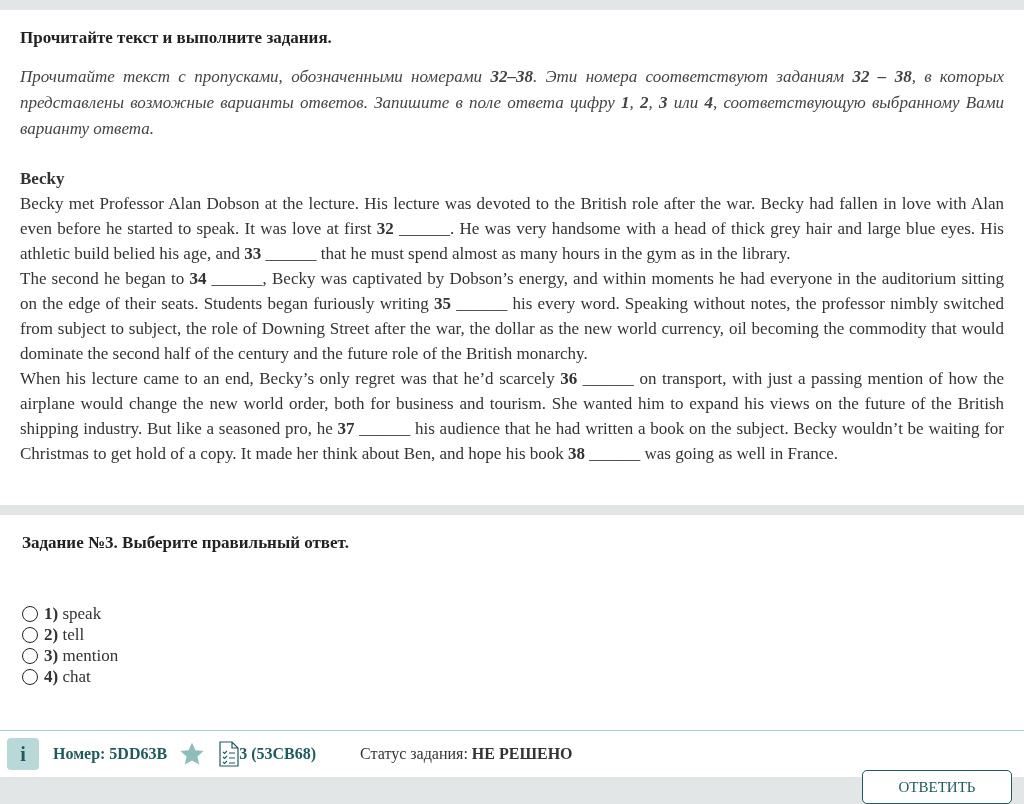 This screenshot has width=1024, height=804. What do you see at coordinates (937, 787) in the screenshot?
I see `answer-button: ОТВЕТИТЬ` at bounding box center [937, 787].